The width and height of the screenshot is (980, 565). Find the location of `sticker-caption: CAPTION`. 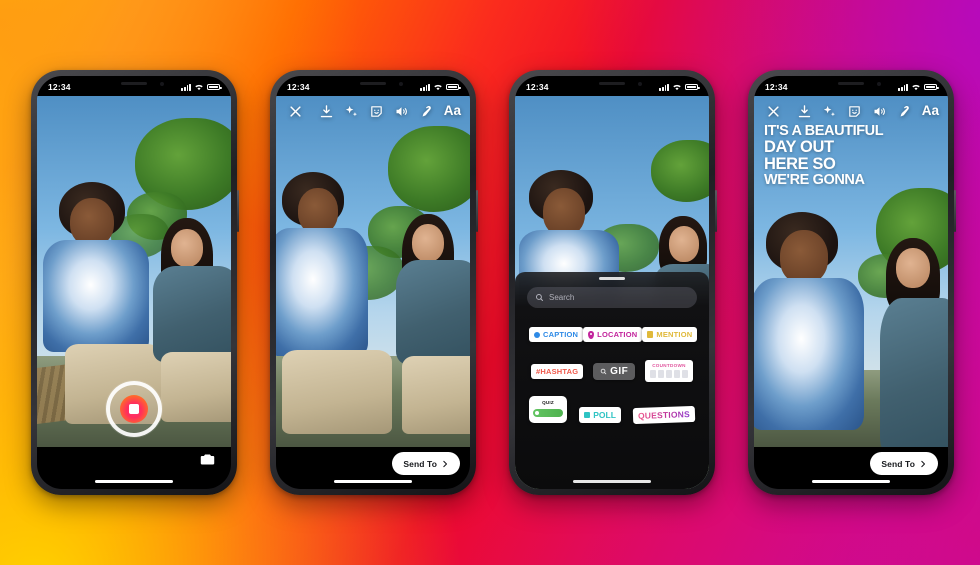

sticker-caption: CAPTION is located at coordinates (556, 334).